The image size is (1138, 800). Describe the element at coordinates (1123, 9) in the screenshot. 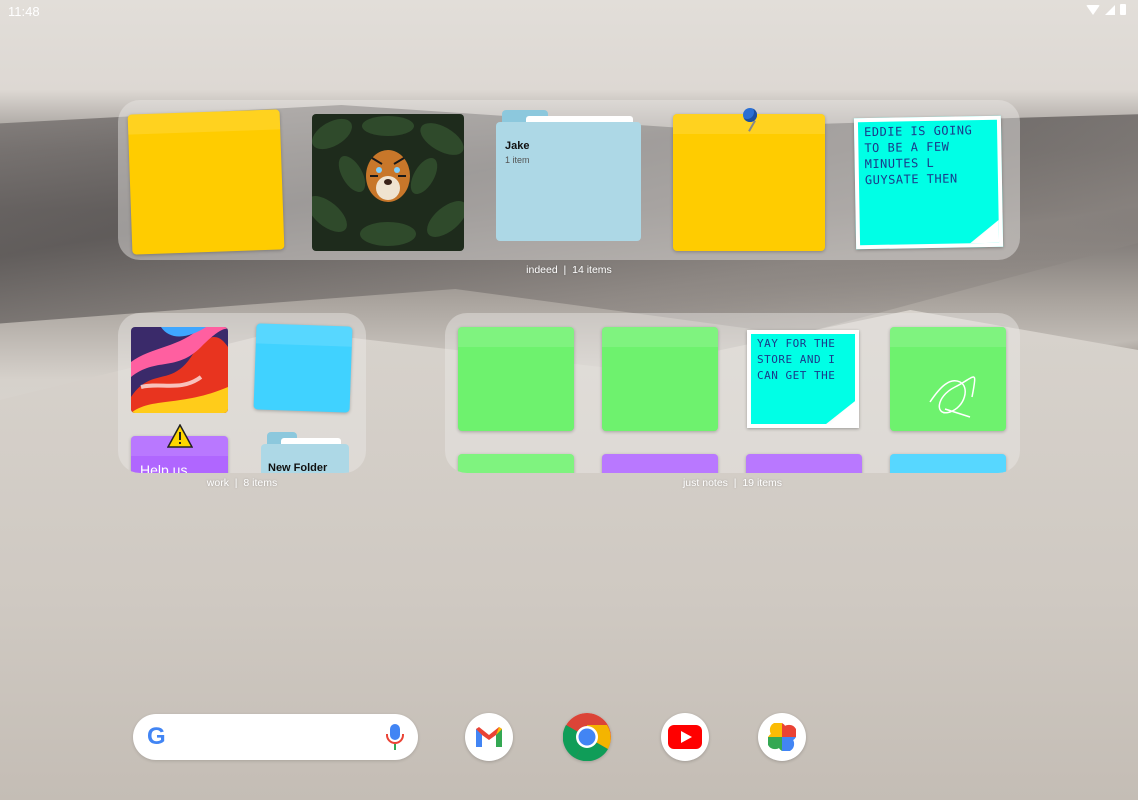

I see `battery-icon` at that location.